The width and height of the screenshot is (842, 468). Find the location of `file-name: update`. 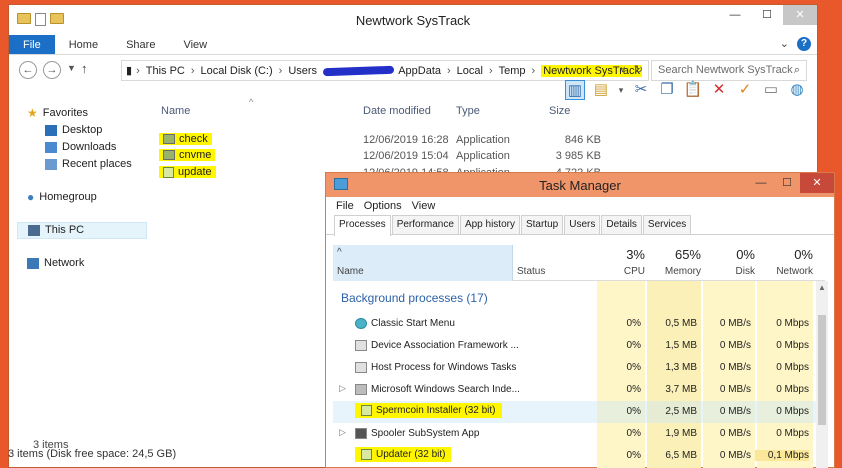

file-name: update is located at coordinates (187, 172).